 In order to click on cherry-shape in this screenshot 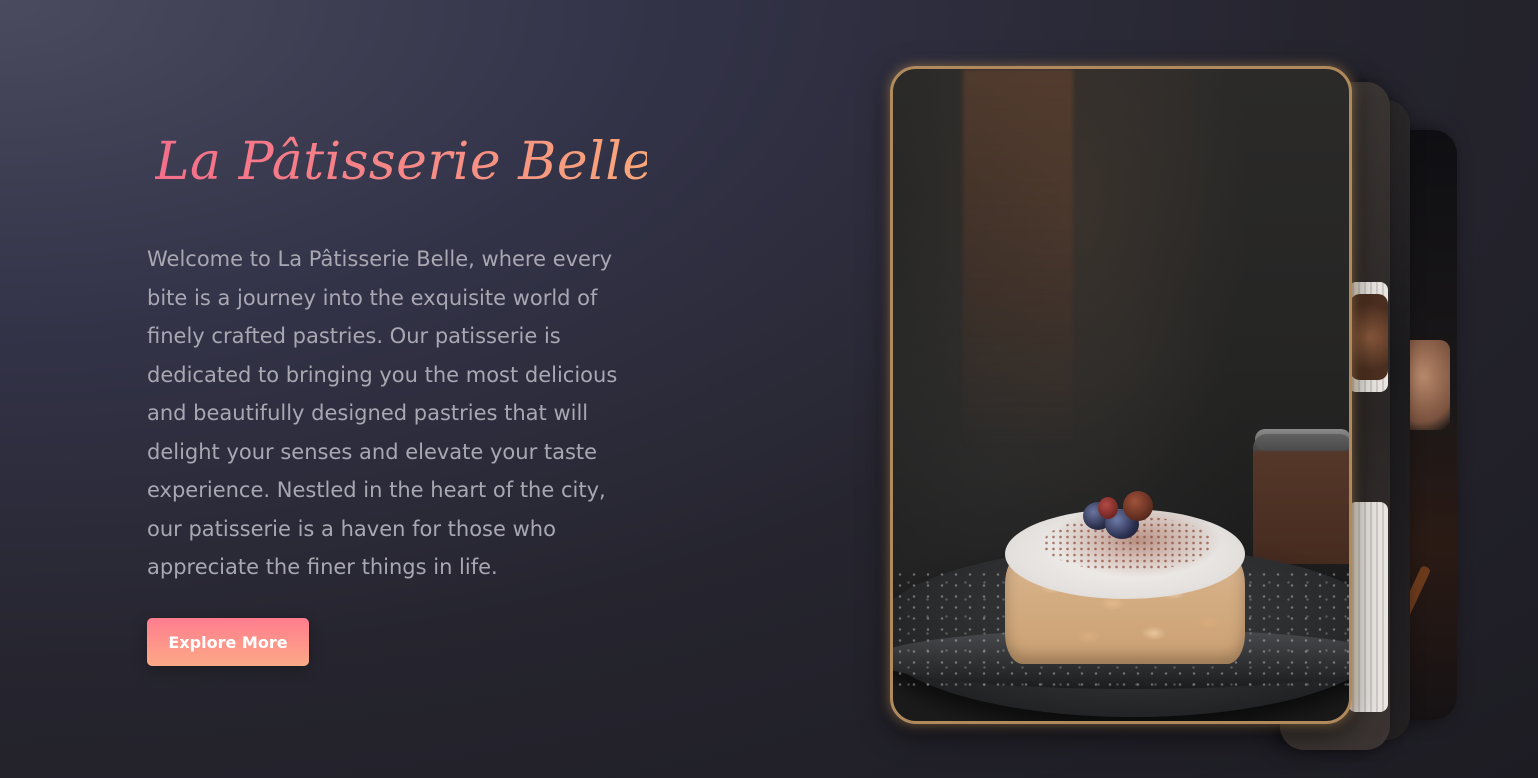, I will do `click(1108, 508)`.